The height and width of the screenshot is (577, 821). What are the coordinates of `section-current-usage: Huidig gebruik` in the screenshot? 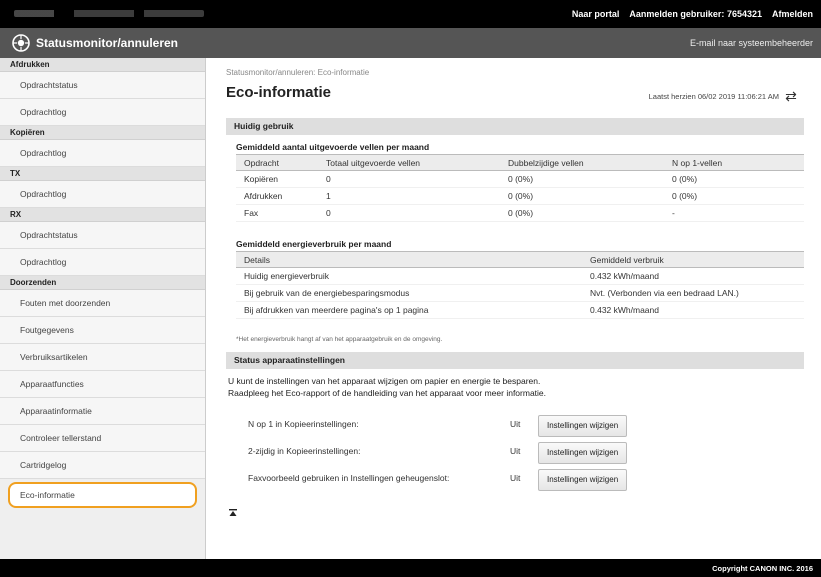 It's located at (515, 126).